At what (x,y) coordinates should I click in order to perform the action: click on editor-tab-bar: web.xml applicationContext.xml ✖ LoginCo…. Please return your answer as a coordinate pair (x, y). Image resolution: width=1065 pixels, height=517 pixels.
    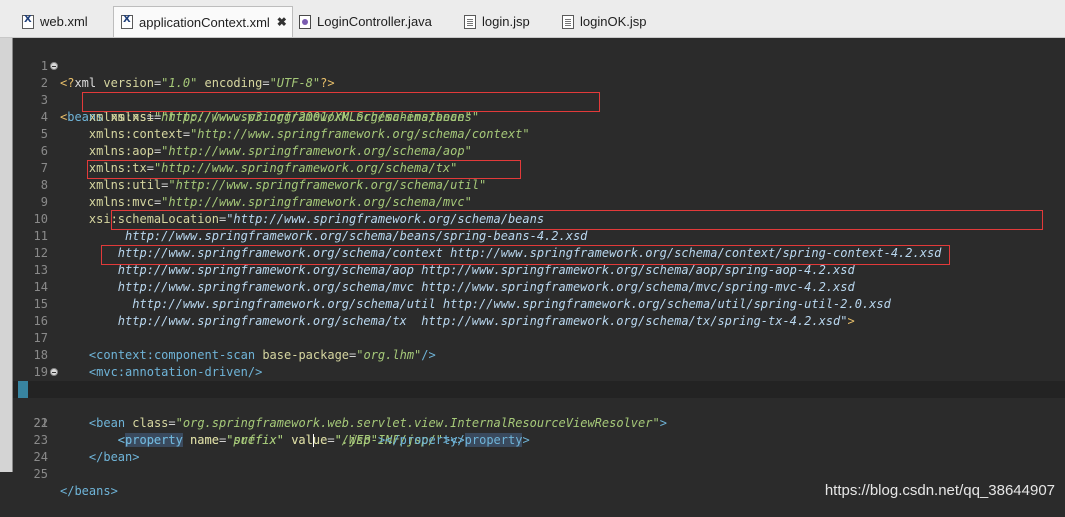
    Looking at the image, I should click on (532, 19).